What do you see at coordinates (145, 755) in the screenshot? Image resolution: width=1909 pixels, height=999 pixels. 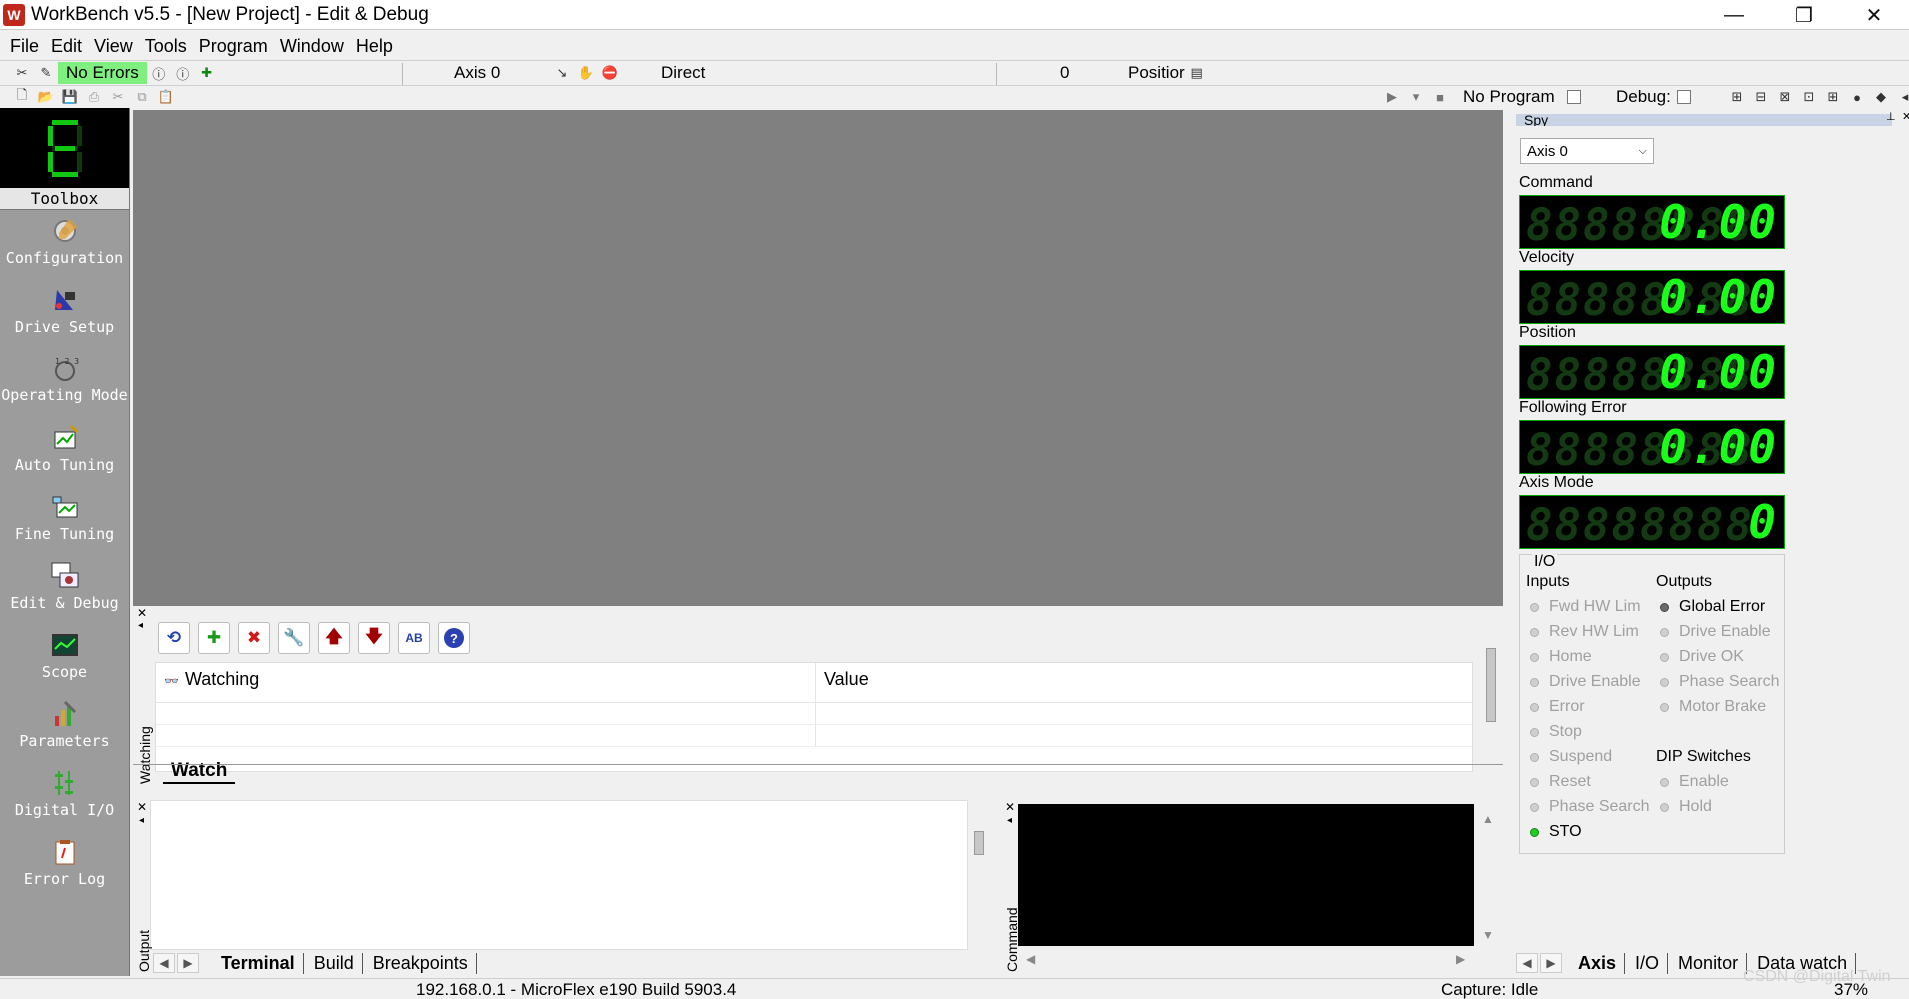 I see `watching-side-label: Watching` at bounding box center [145, 755].